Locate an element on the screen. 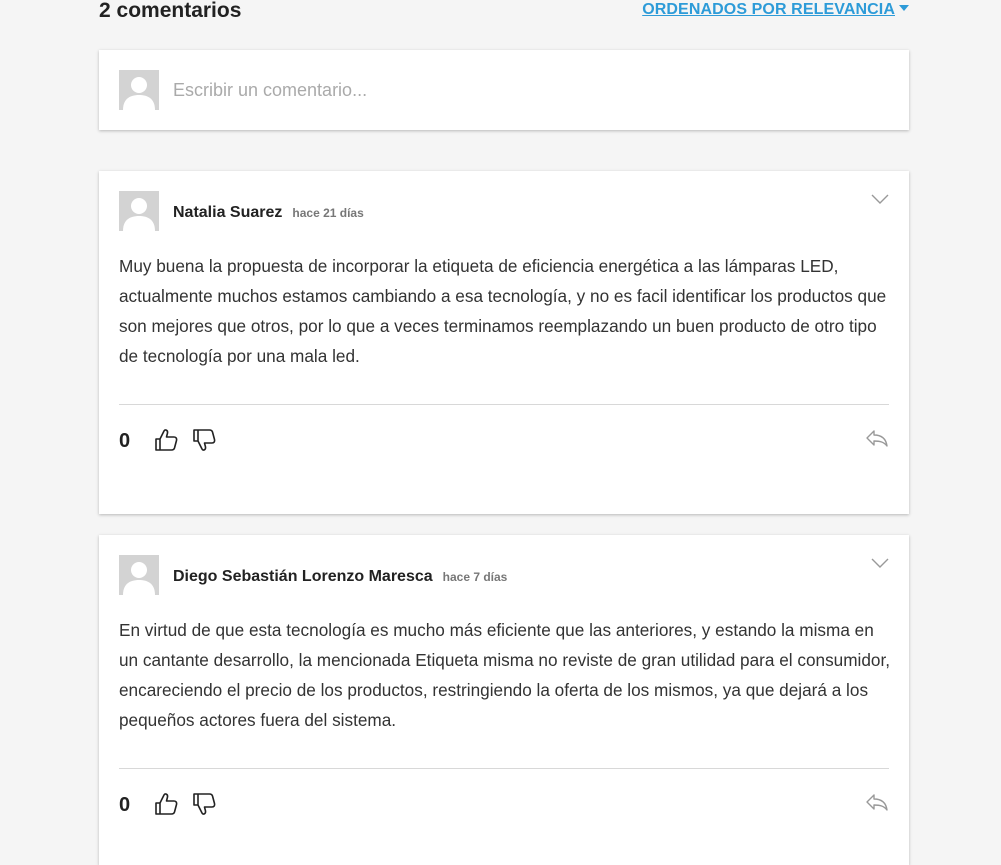 The height and width of the screenshot is (865, 1001). caret-down-icon is located at coordinates (904, 8).